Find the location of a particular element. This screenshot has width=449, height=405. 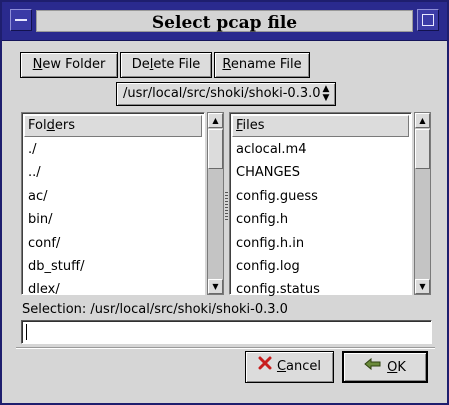

folders-header-accel: d is located at coordinates (50, 125).